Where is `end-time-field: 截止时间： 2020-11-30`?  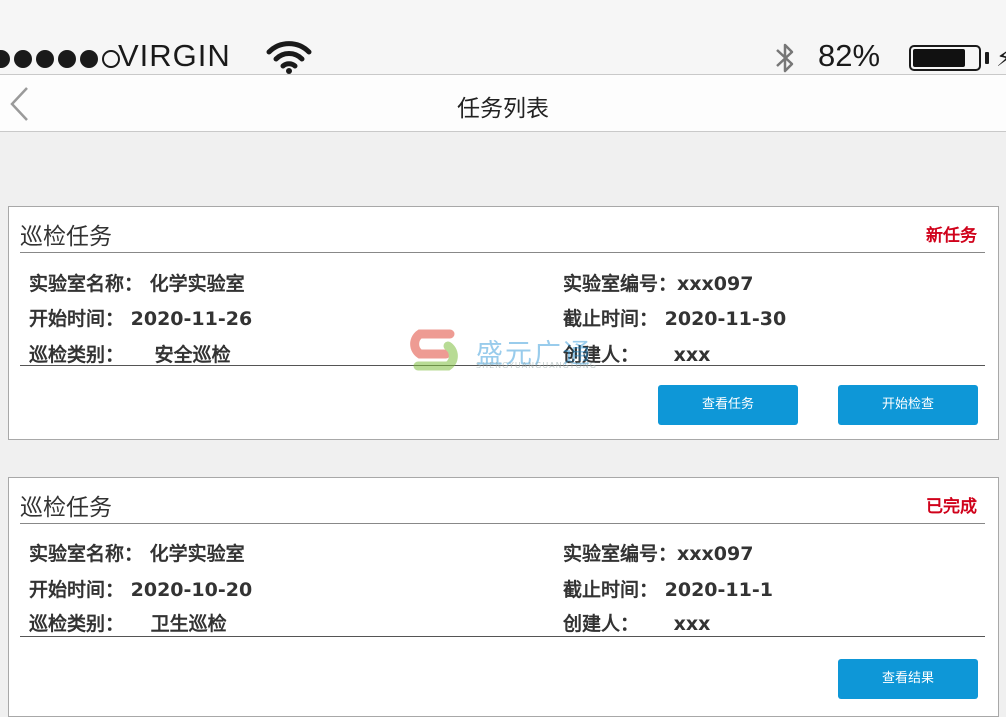
end-time-field: 截止时间： 2020-11-30 is located at coordinates (674, 317).